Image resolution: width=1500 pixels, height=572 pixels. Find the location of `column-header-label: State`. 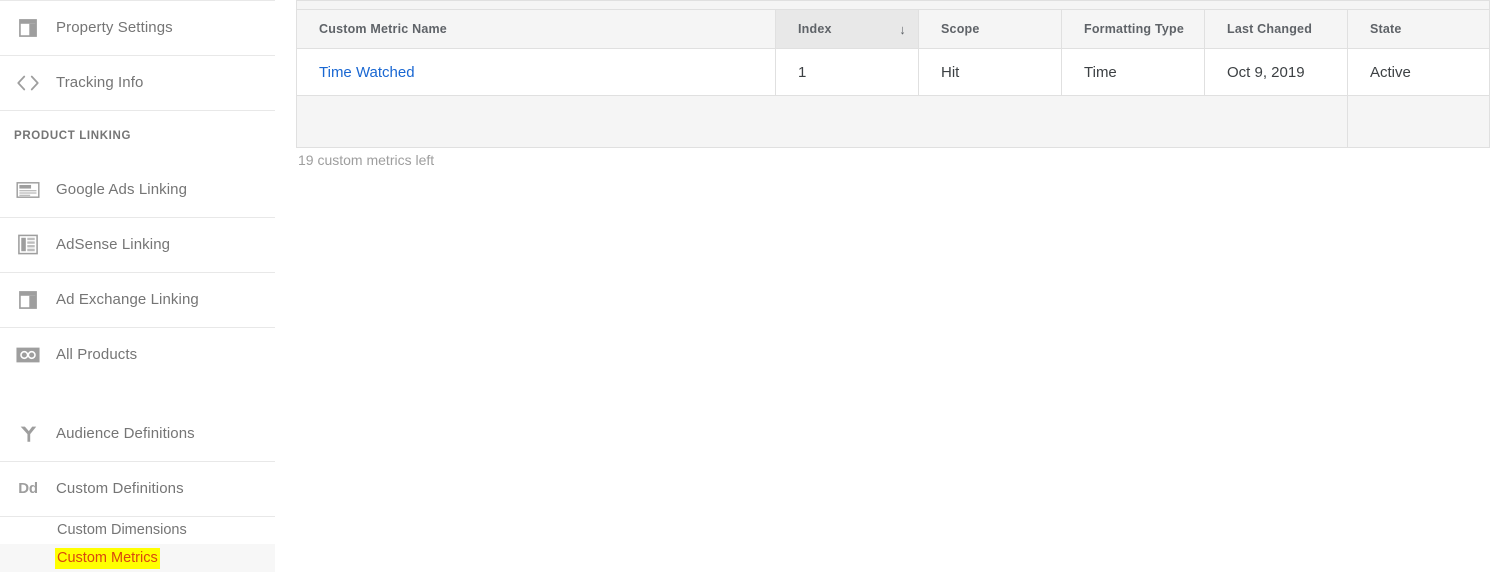

column-header-label: State is located at coordinates (1386, 29).